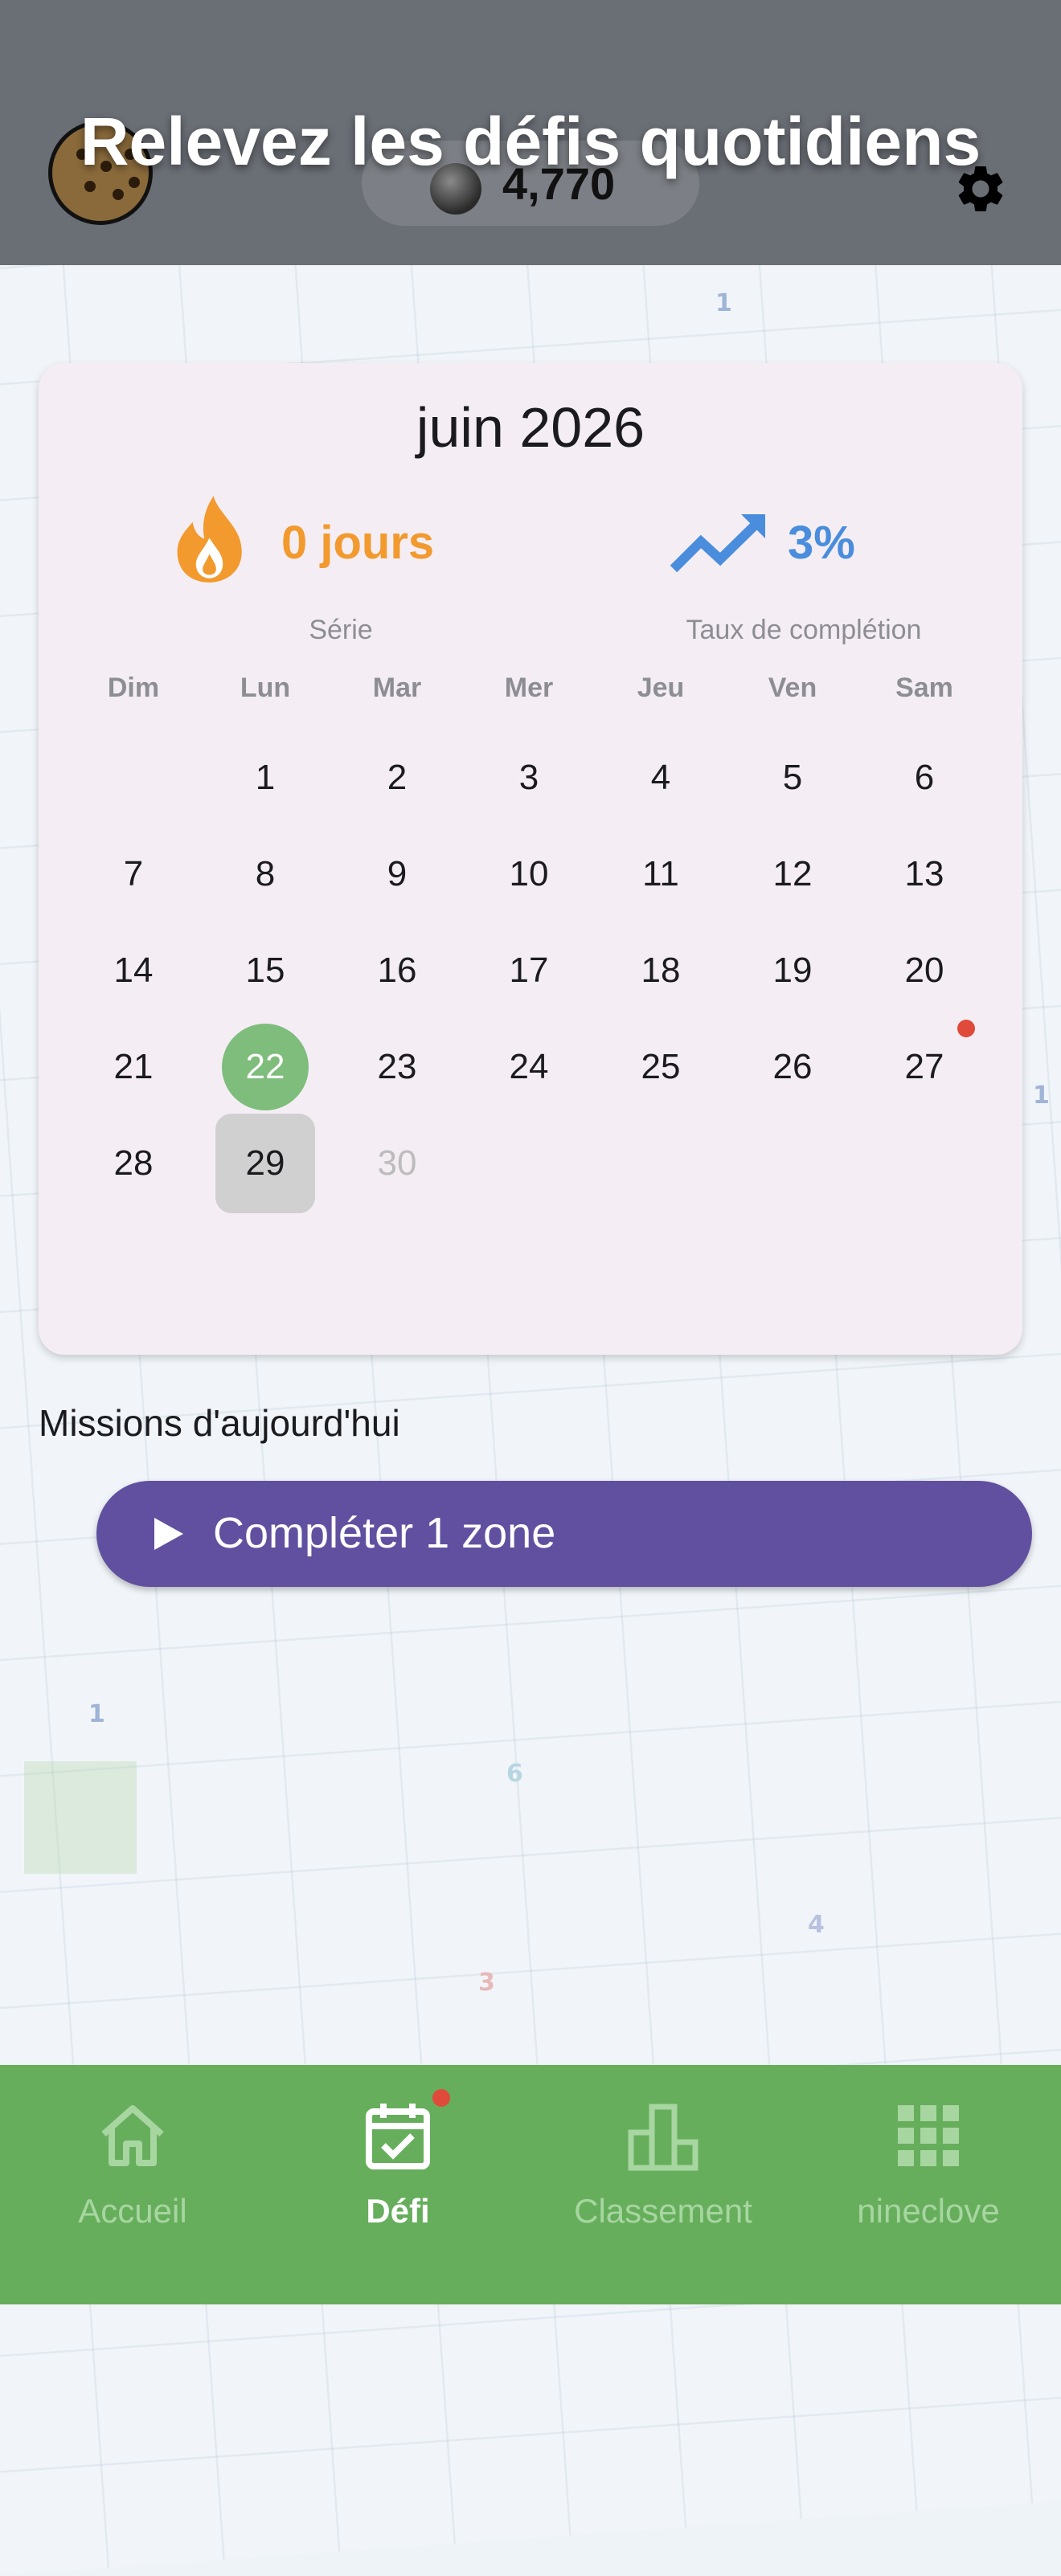 The height and width of the screenshot is (2576, 1061). What do you see at coordinates (398, 2211) in the screenshot?
I see `nav-label: Défi` at bounding box center [398, 2211].